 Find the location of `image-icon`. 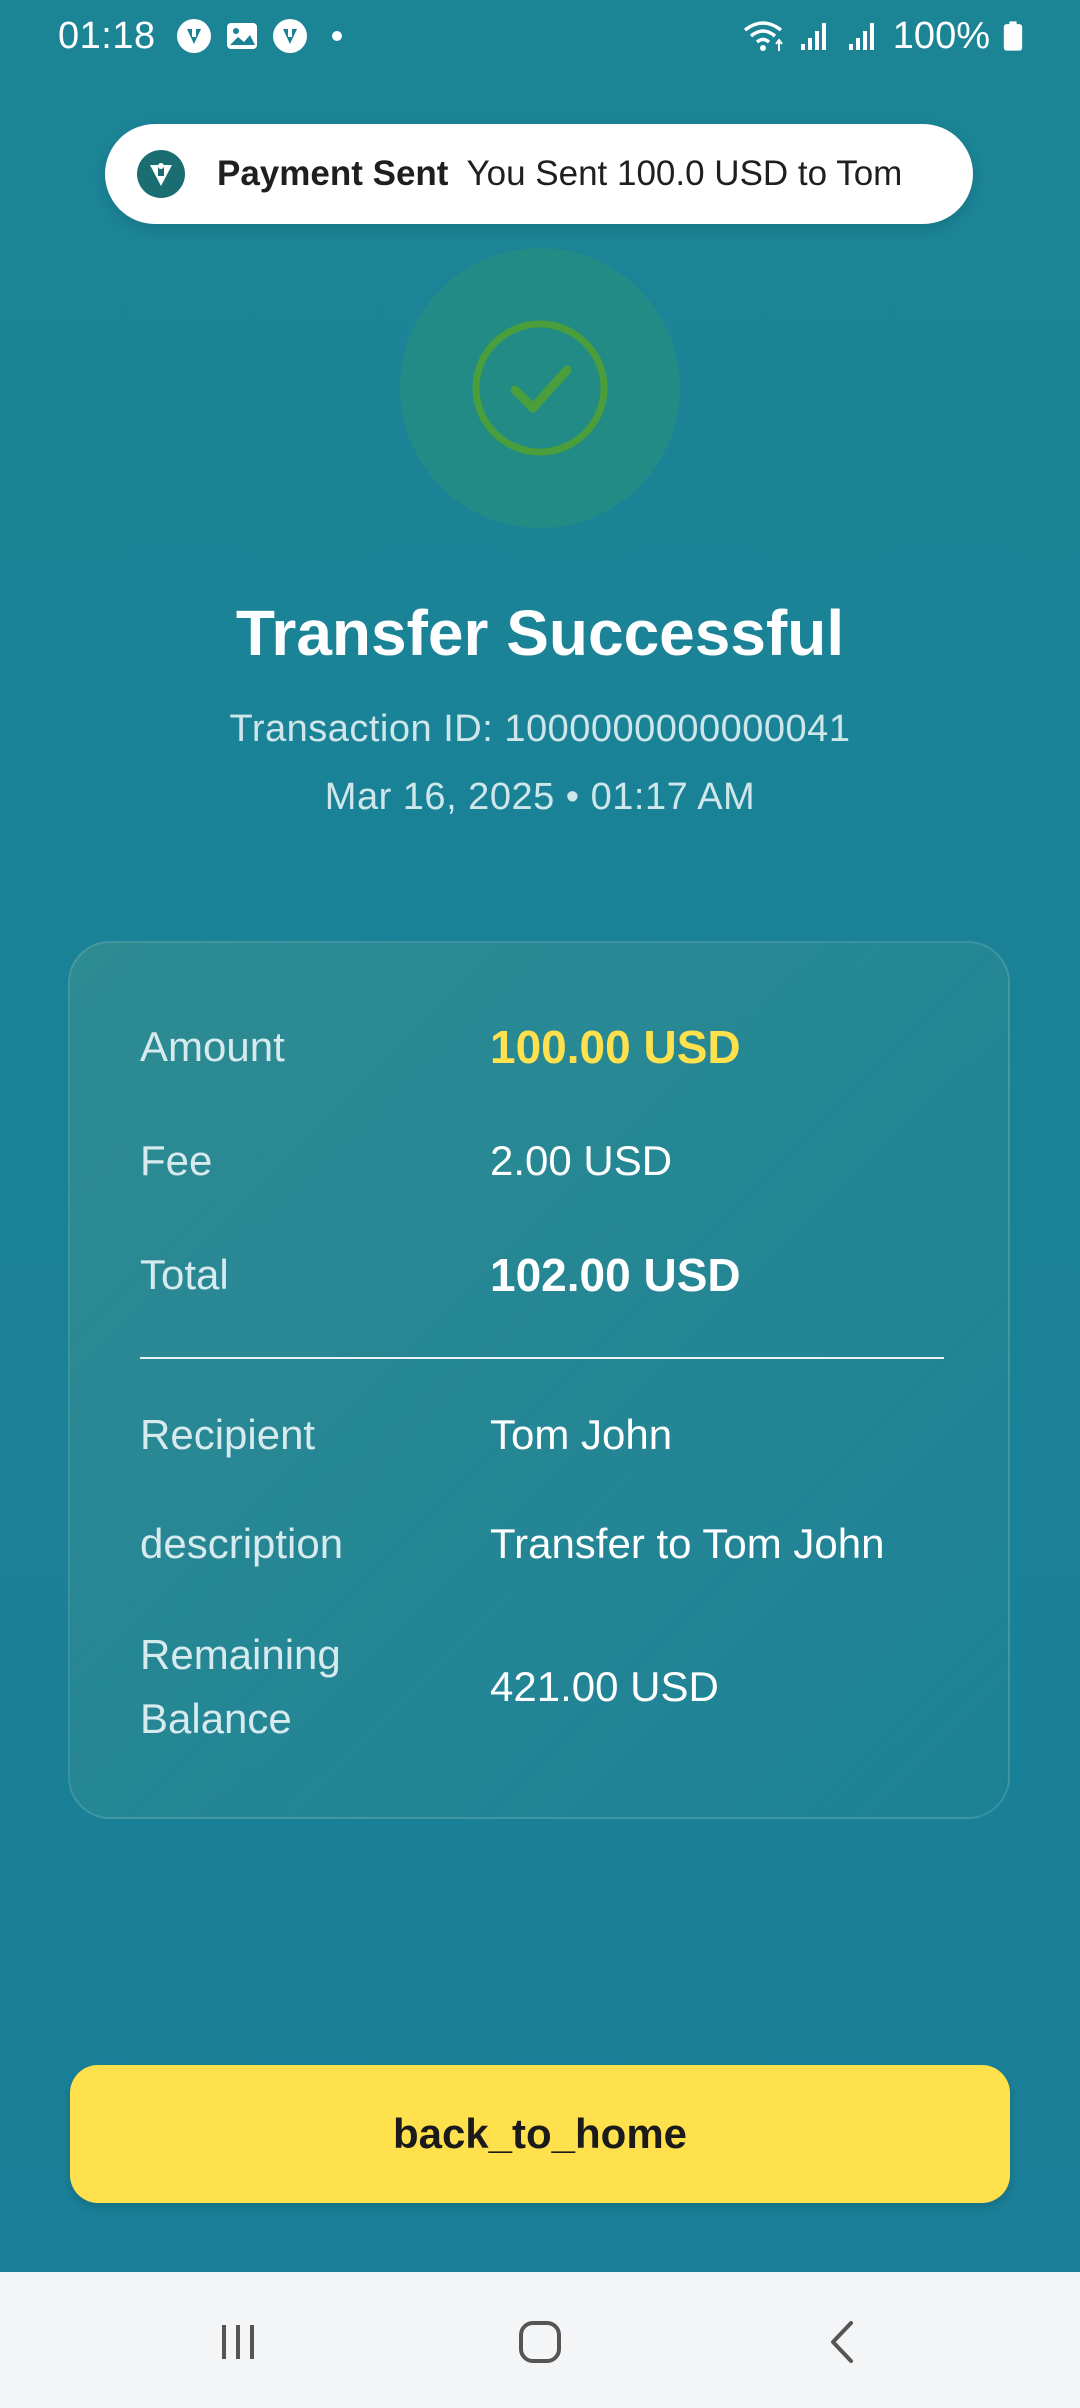

image-icon is located at coordinates (241, 36).